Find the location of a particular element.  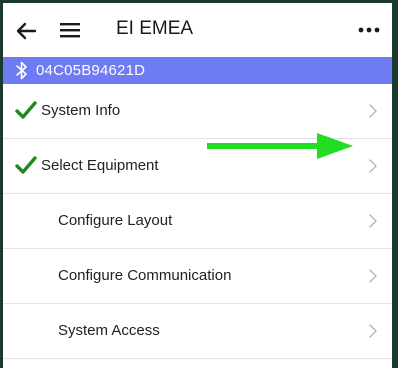

app-bar: EI EMEA is located at coordinates (197, 30).